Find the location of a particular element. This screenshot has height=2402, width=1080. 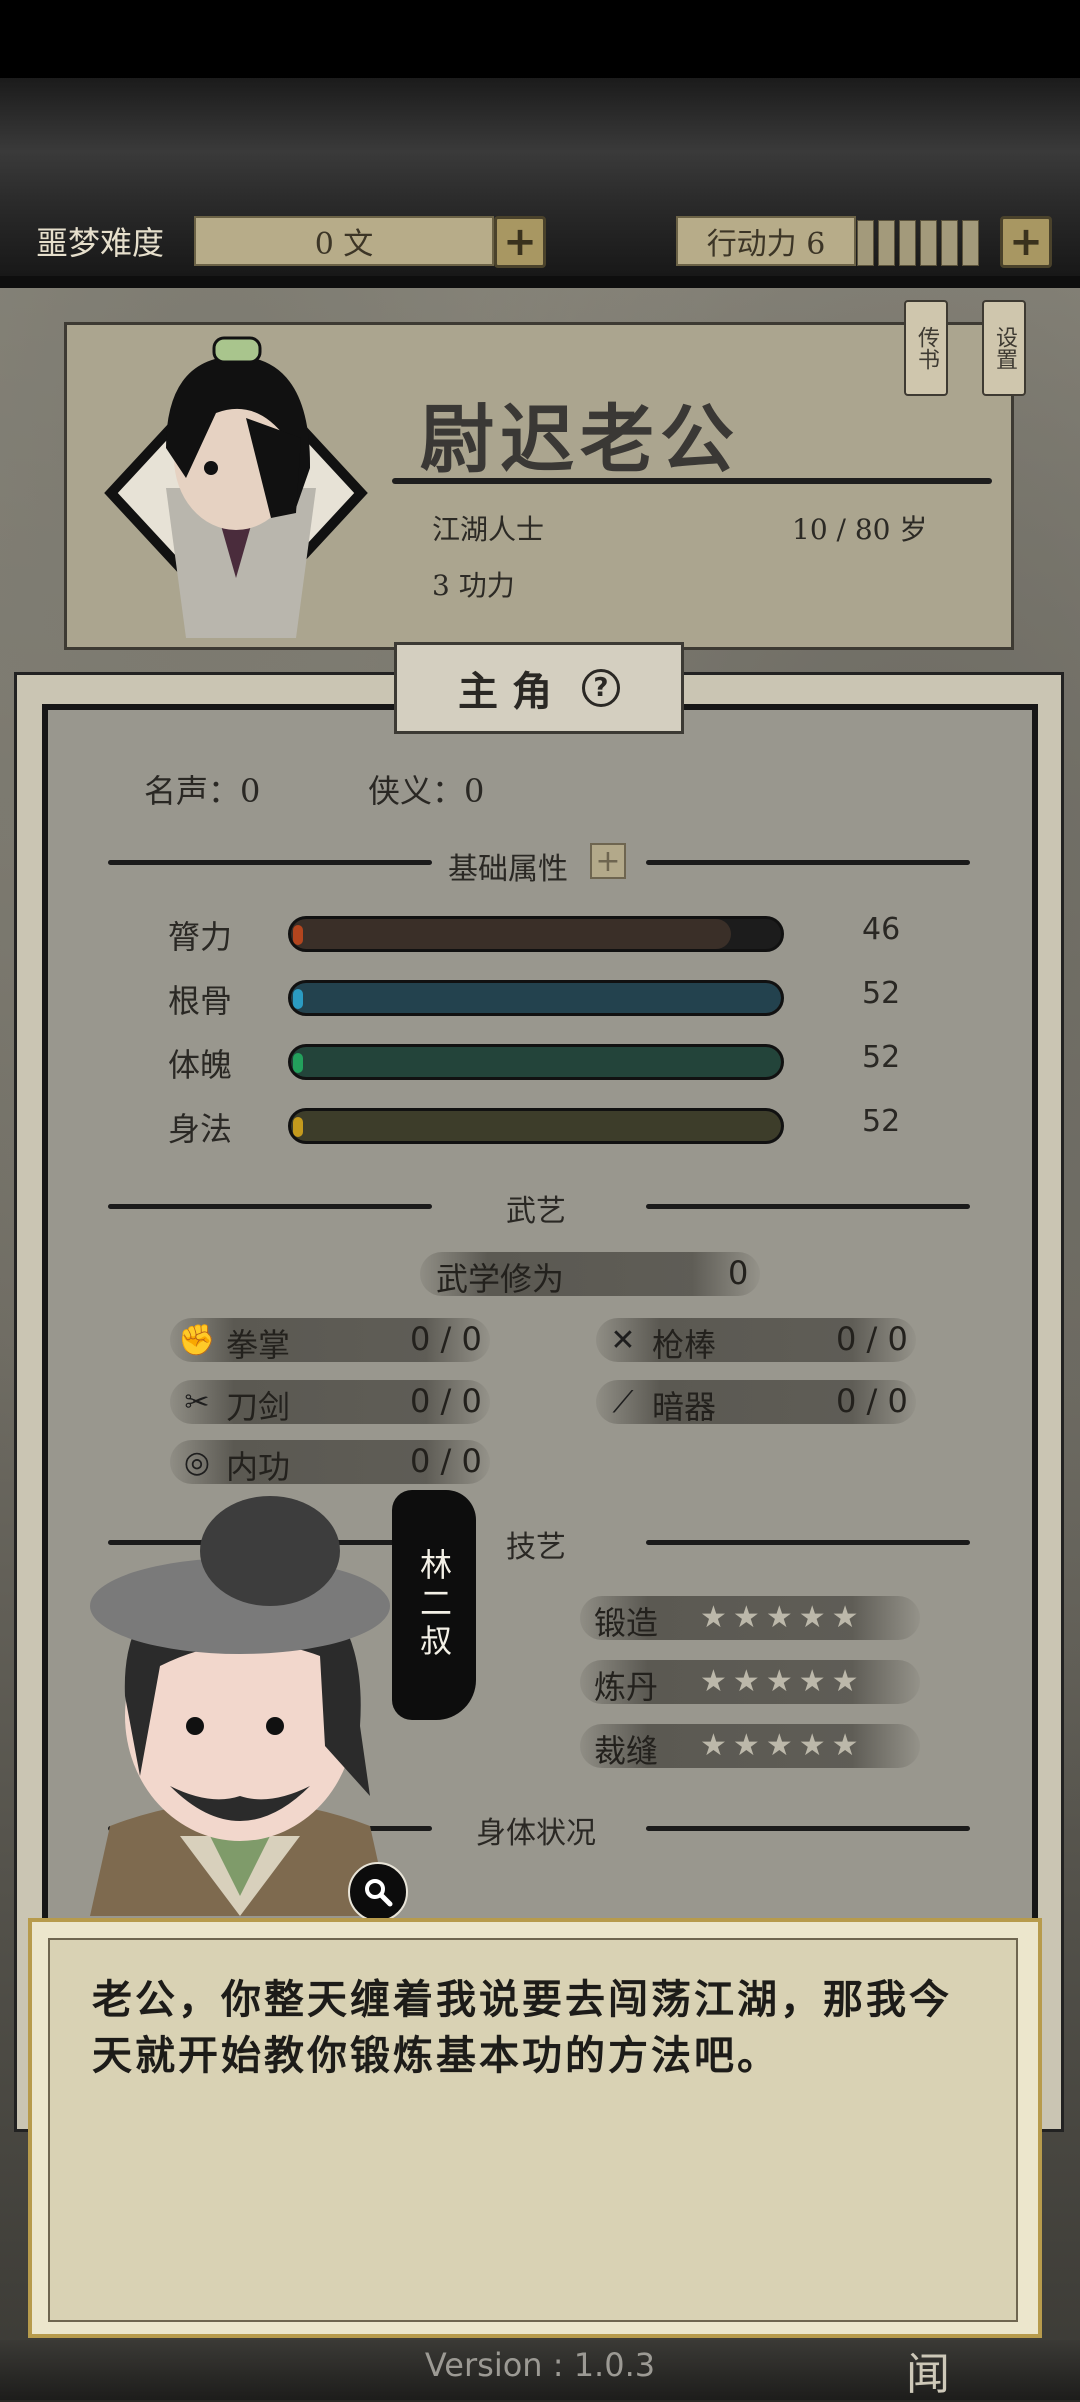

section-crafts: 技艺 is located at coordinates (536, 1547).